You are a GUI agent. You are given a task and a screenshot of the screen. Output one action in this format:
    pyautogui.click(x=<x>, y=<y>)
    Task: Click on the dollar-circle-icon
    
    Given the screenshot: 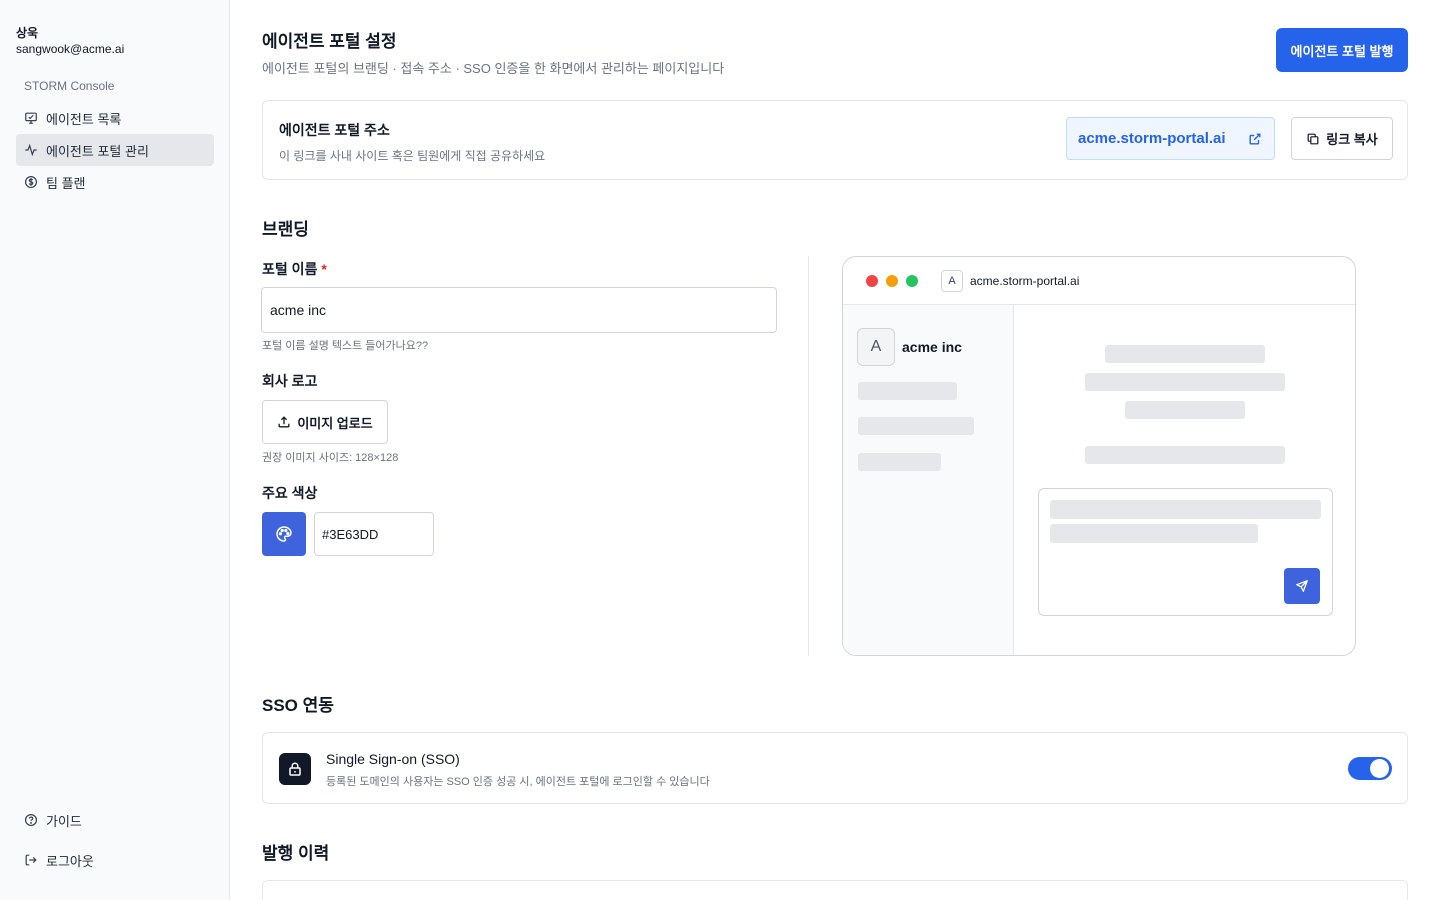 What is the action you would take?
    pyautogui.click(x=31, y=182)
    